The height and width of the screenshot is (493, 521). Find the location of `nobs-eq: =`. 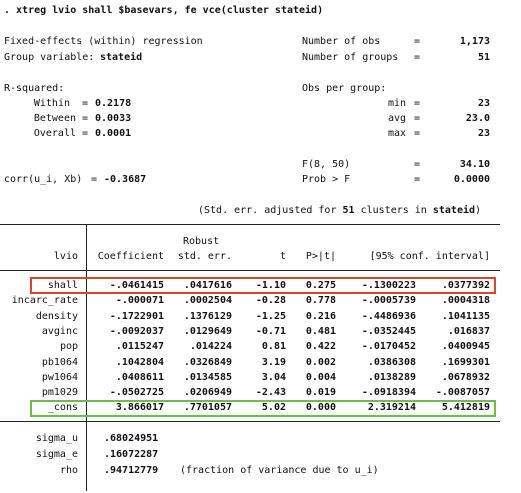

nobs-eq: = is located at coordinates (417, 41).